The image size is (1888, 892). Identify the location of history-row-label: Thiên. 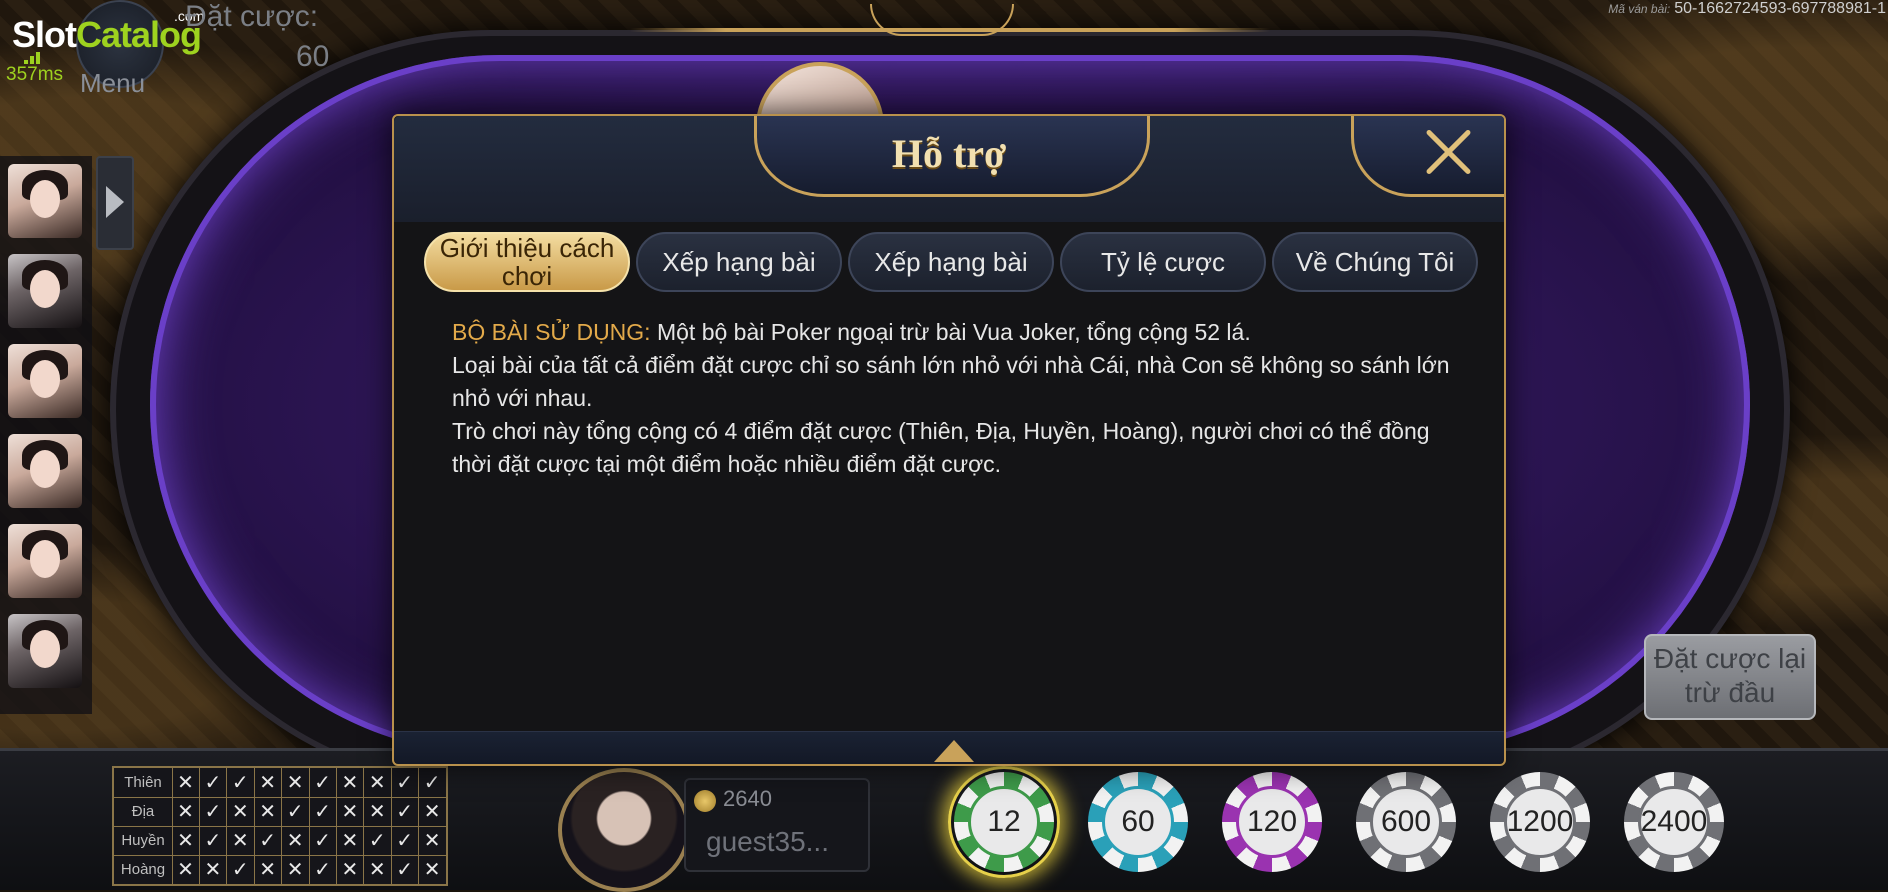
(143, 782).